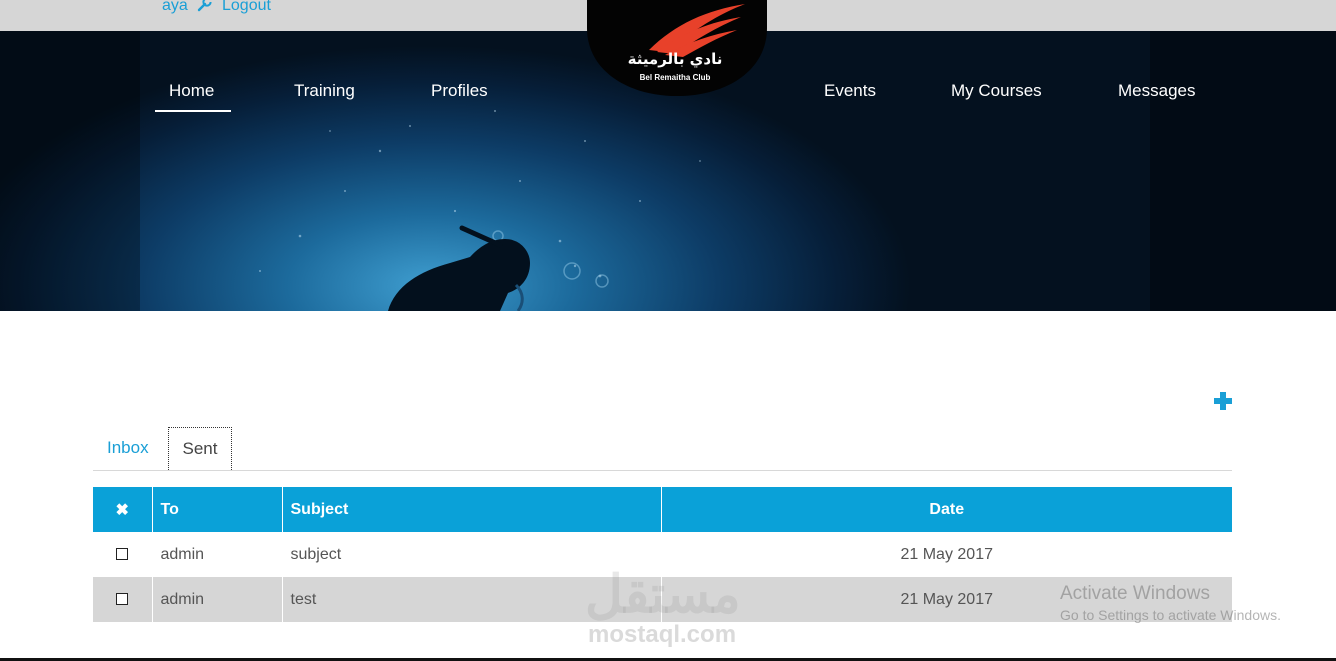  What do you see at coordinates (204, 6) in the screenshot?
I see `wrench-icon` at bounding box center [204, 6].